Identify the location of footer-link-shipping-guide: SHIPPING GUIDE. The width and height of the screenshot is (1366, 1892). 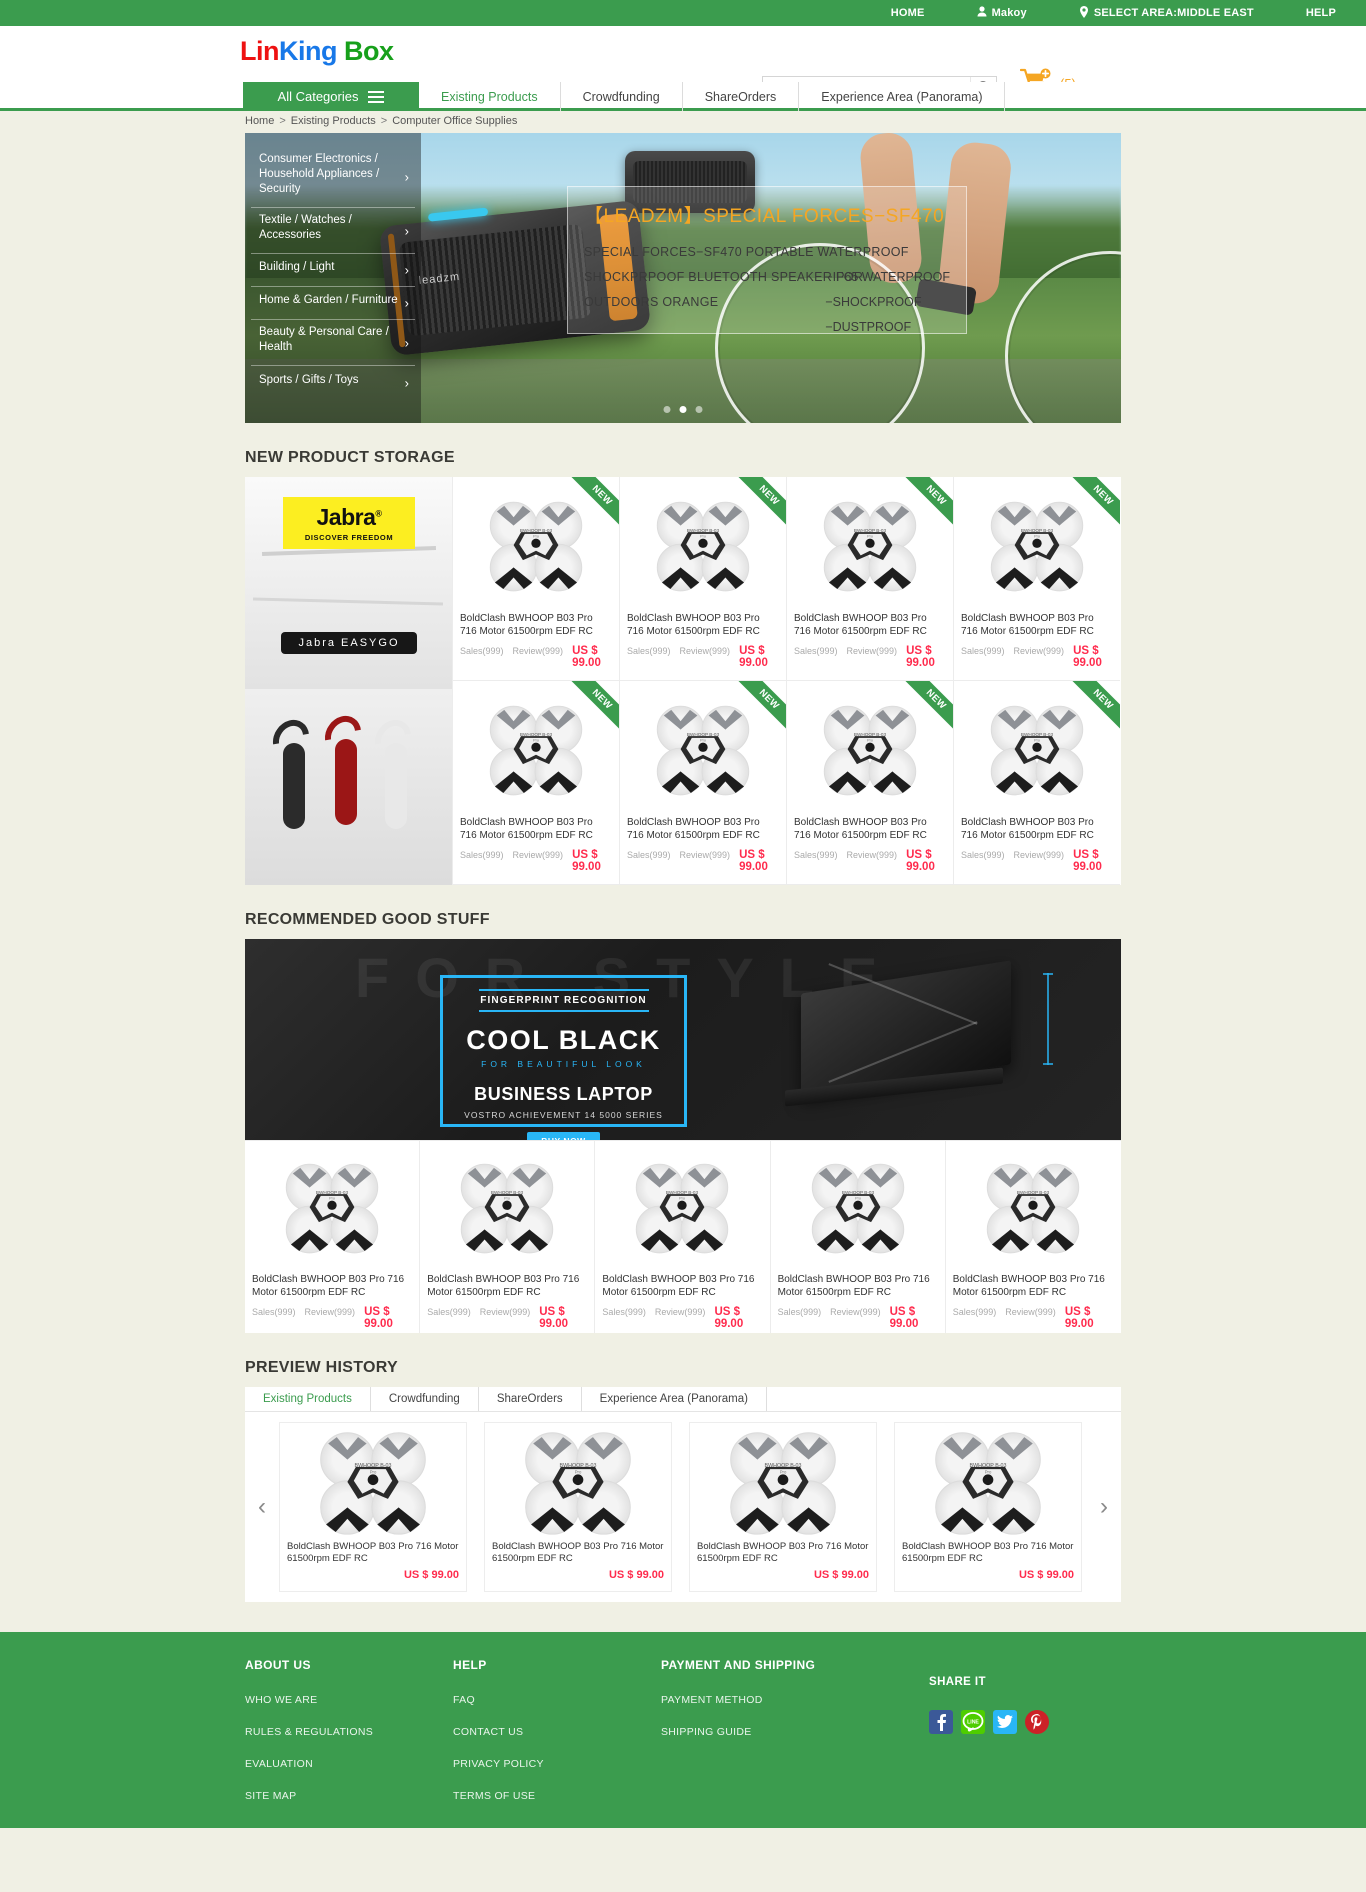
(795, 1732).